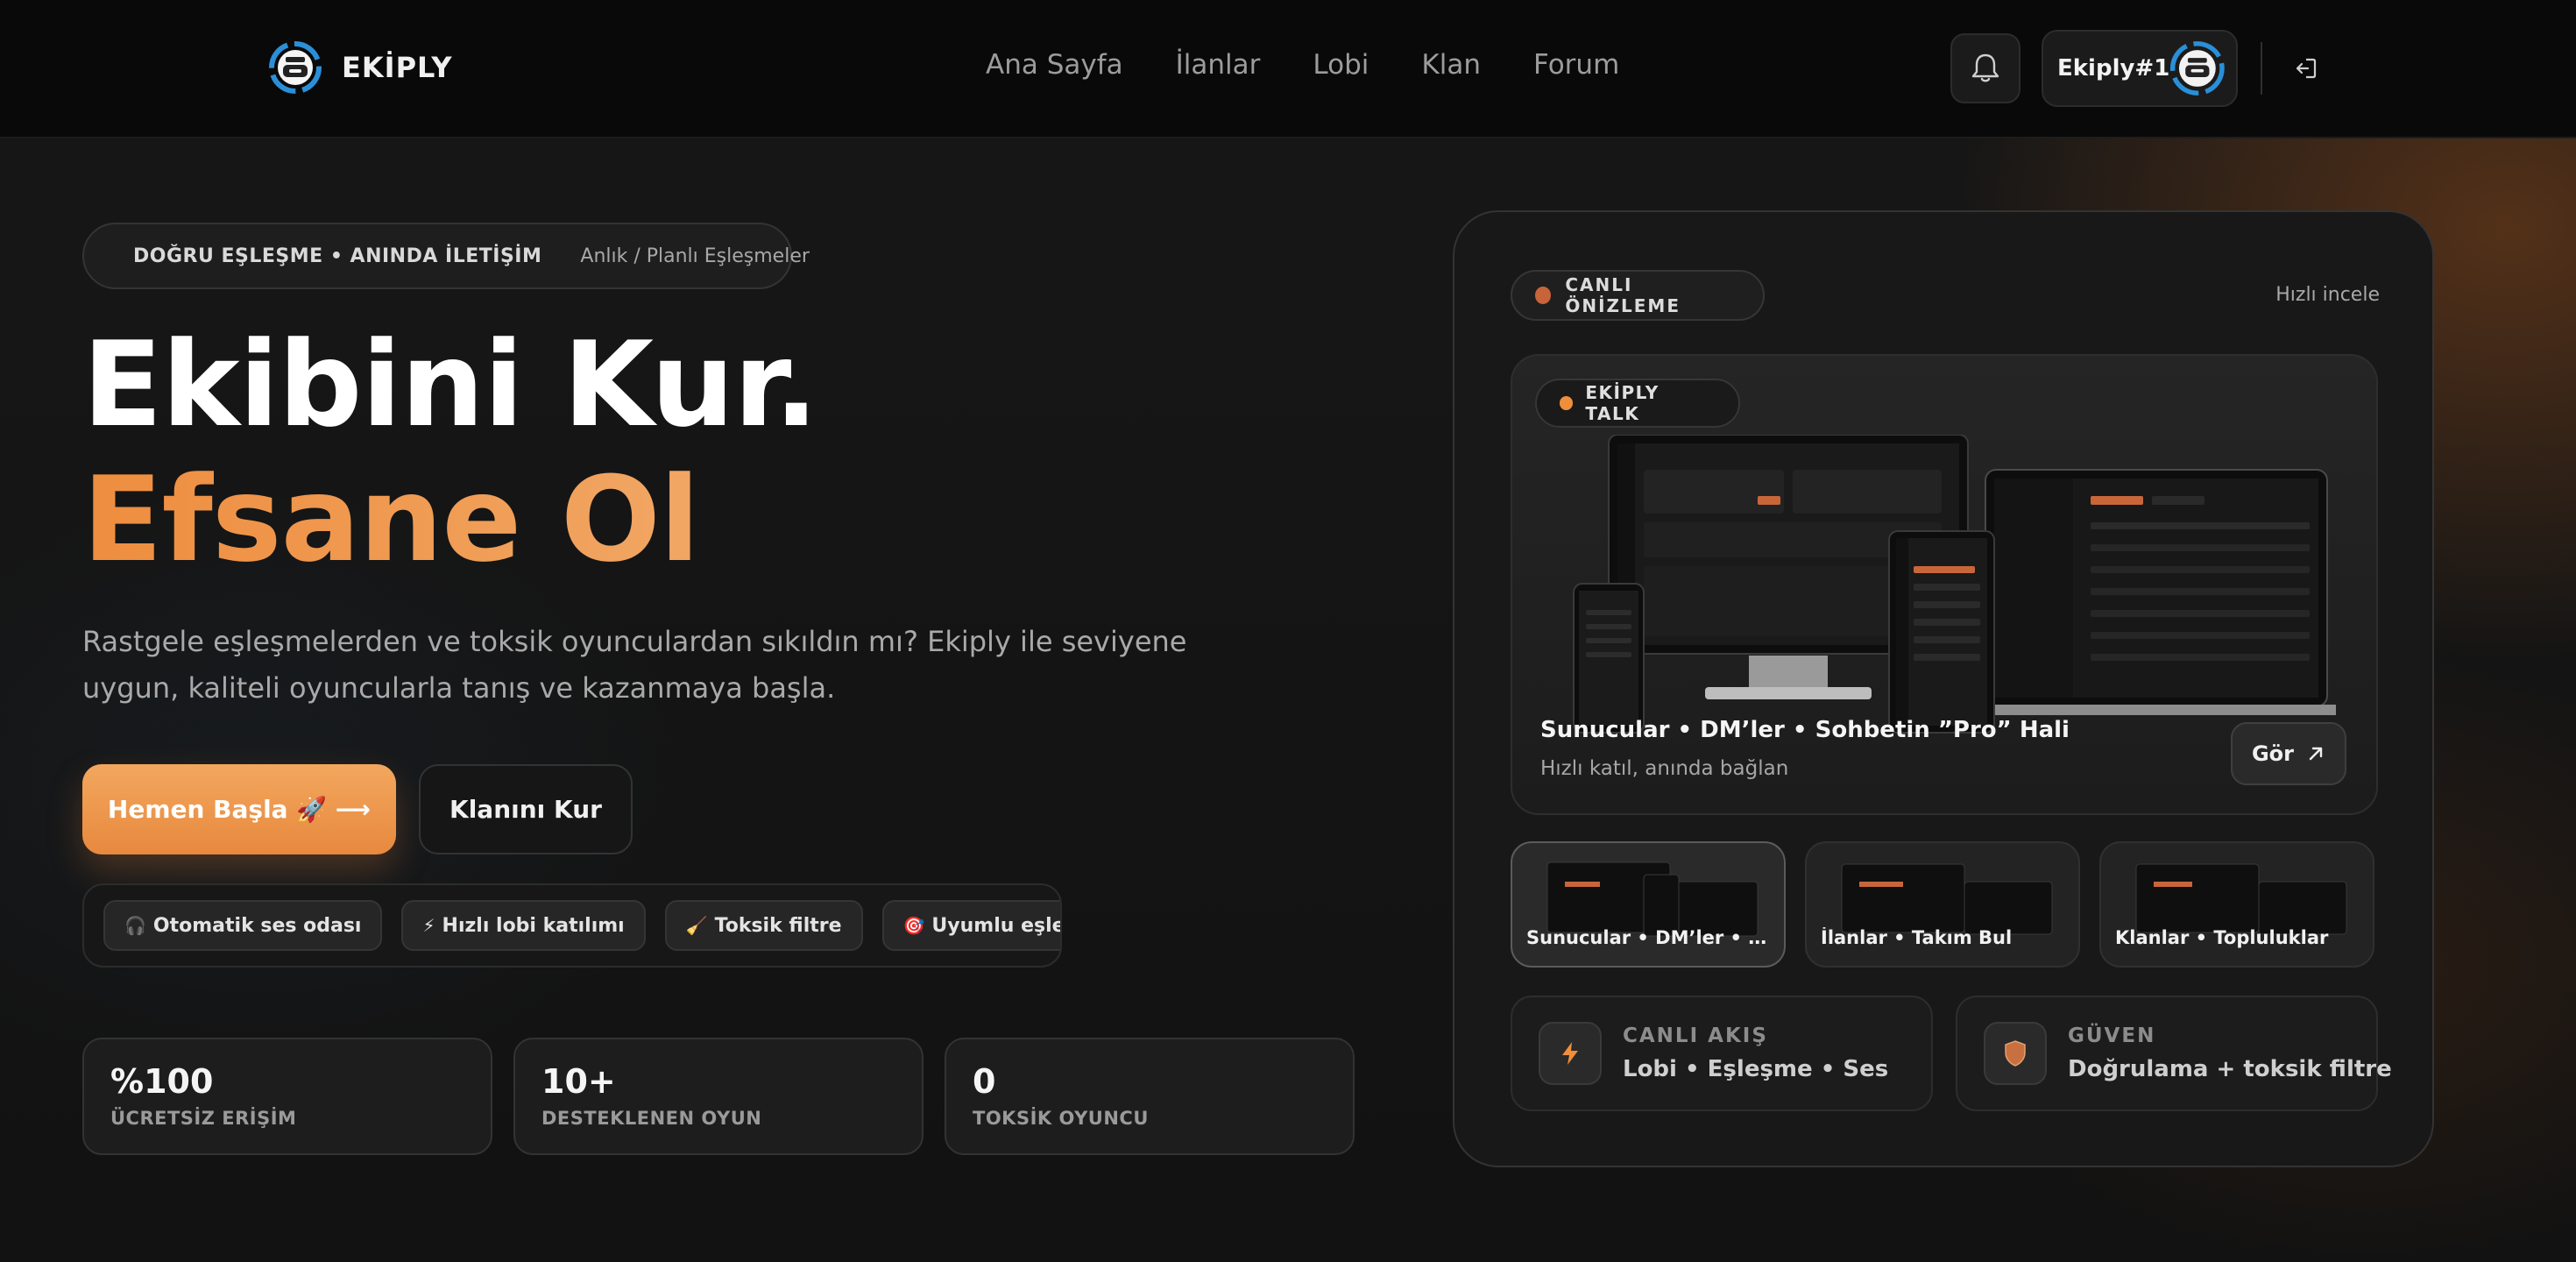 The height and width of the screenshot is (1262, 2576). I want to click on notifications-button, so click(1985, 68).